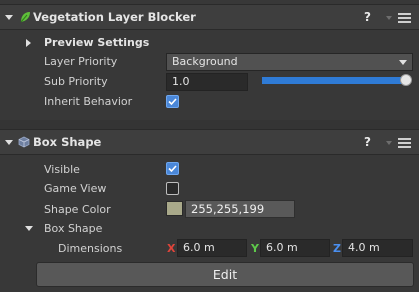  Describe the element at coordinates (29, 228) in the screenshot. I see `box-shape-foldout-arrow-icon` at that location.